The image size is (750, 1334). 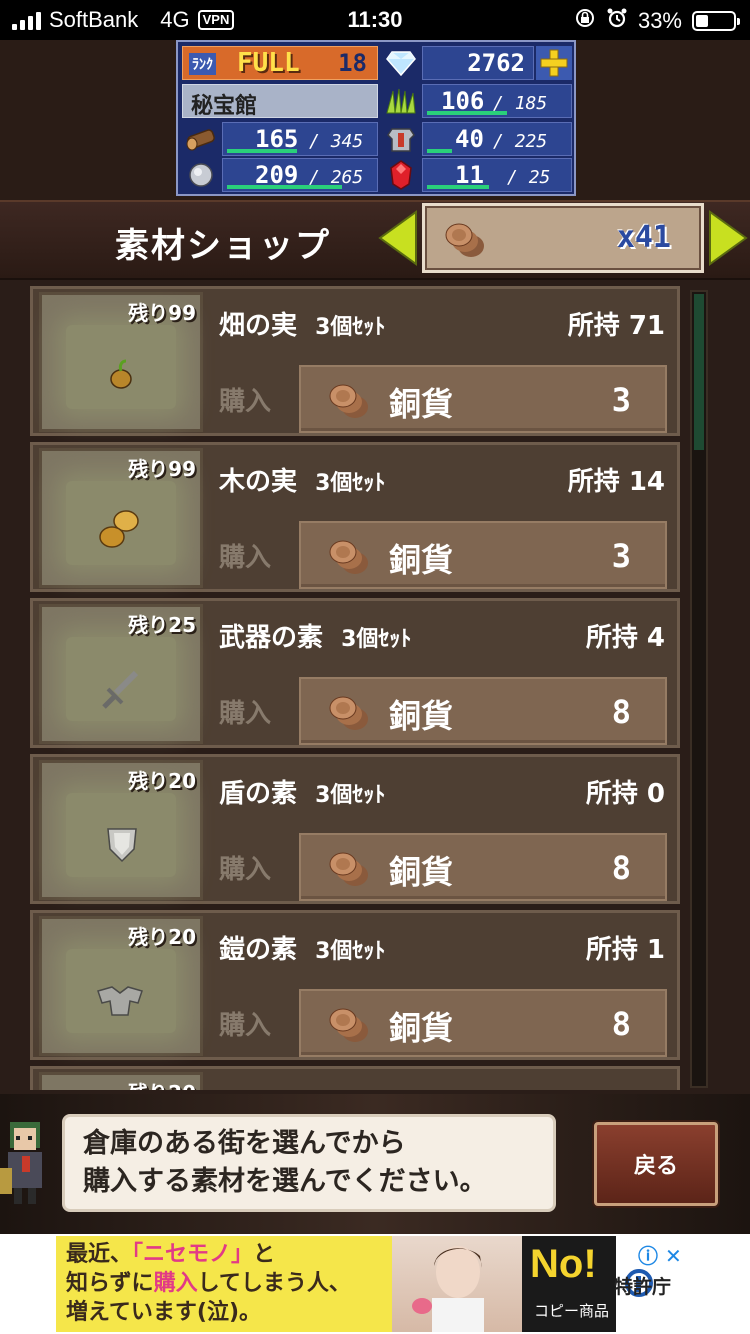 I want to click on item-name: 木の実 3個ｾｯﾄ, so click(x=302, y=482).